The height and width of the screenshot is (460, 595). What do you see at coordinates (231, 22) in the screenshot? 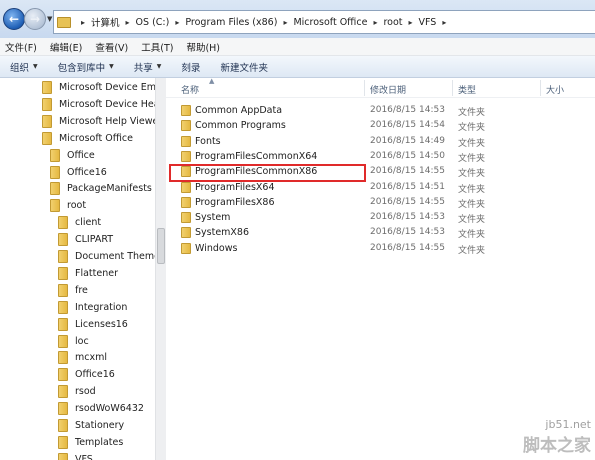
I see `breadcrumb-program-files-x86: Program Files (x86)` at bounding box center [231, 22].